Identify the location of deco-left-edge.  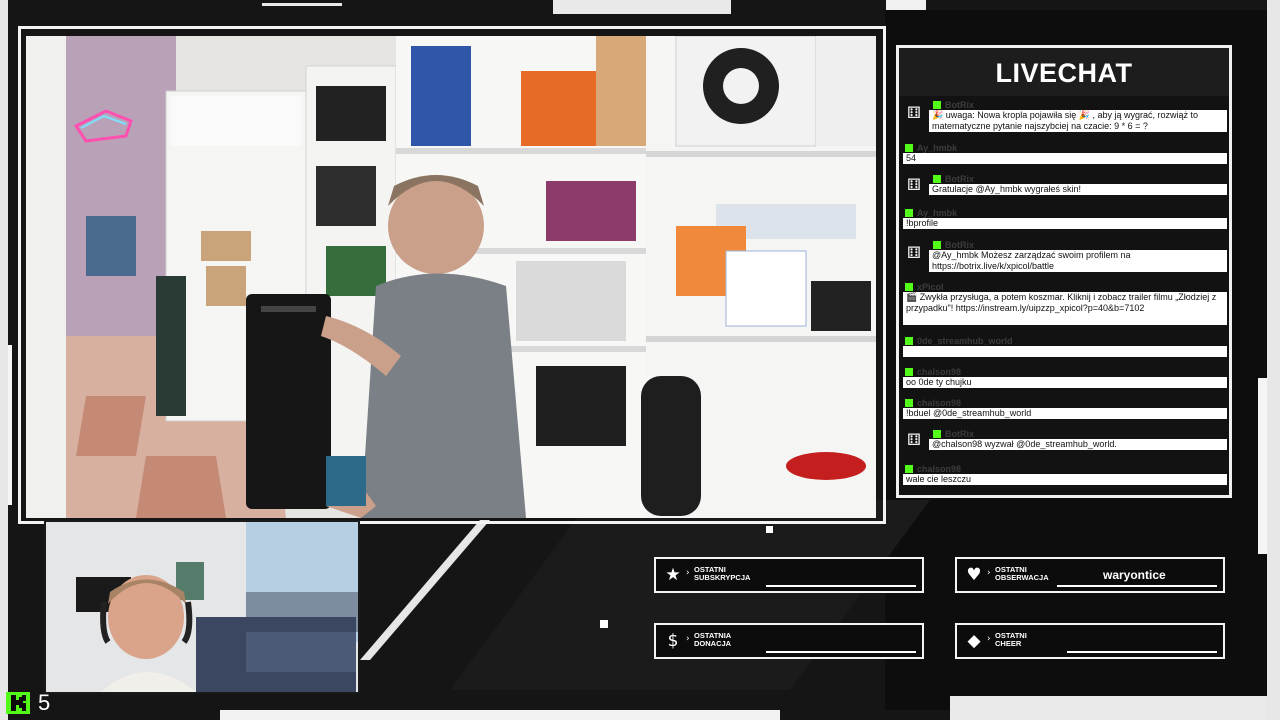
(4, 360).